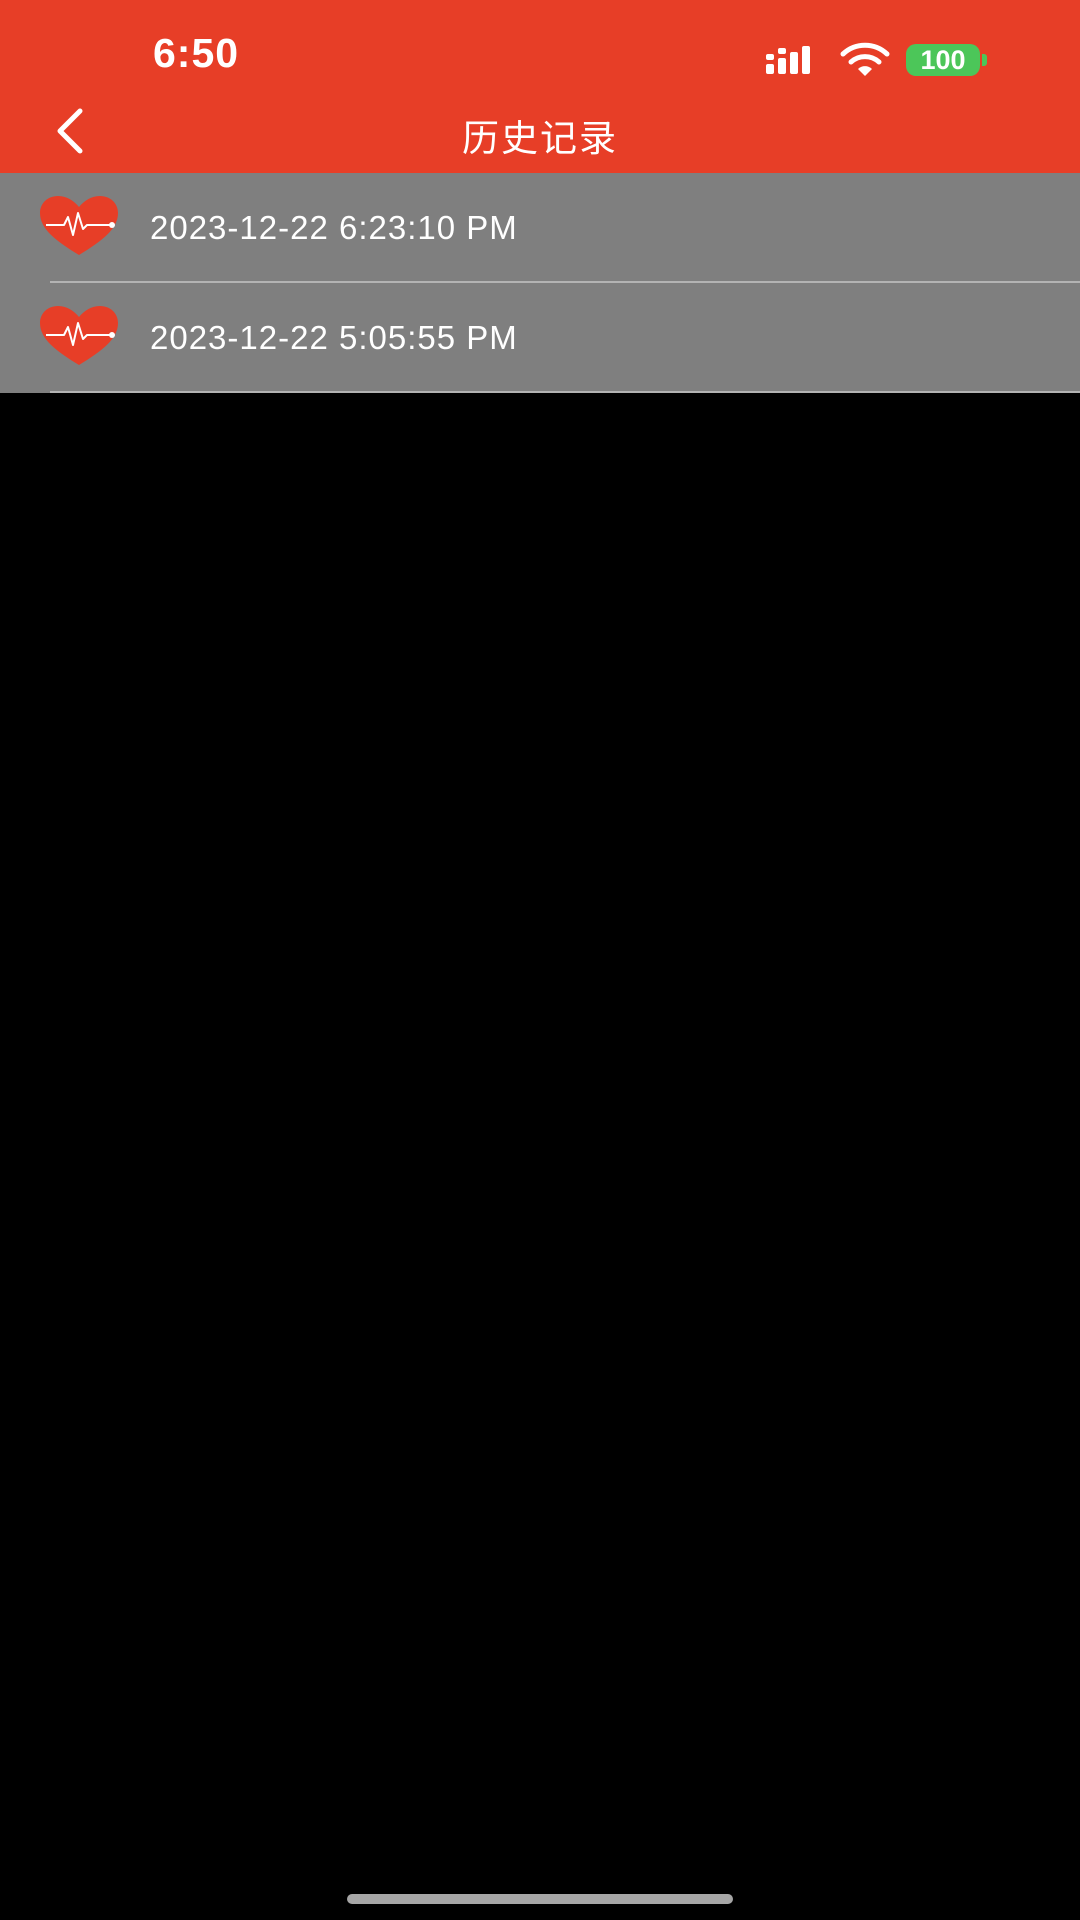  I want to click on battery-tip, so click(984, 60).